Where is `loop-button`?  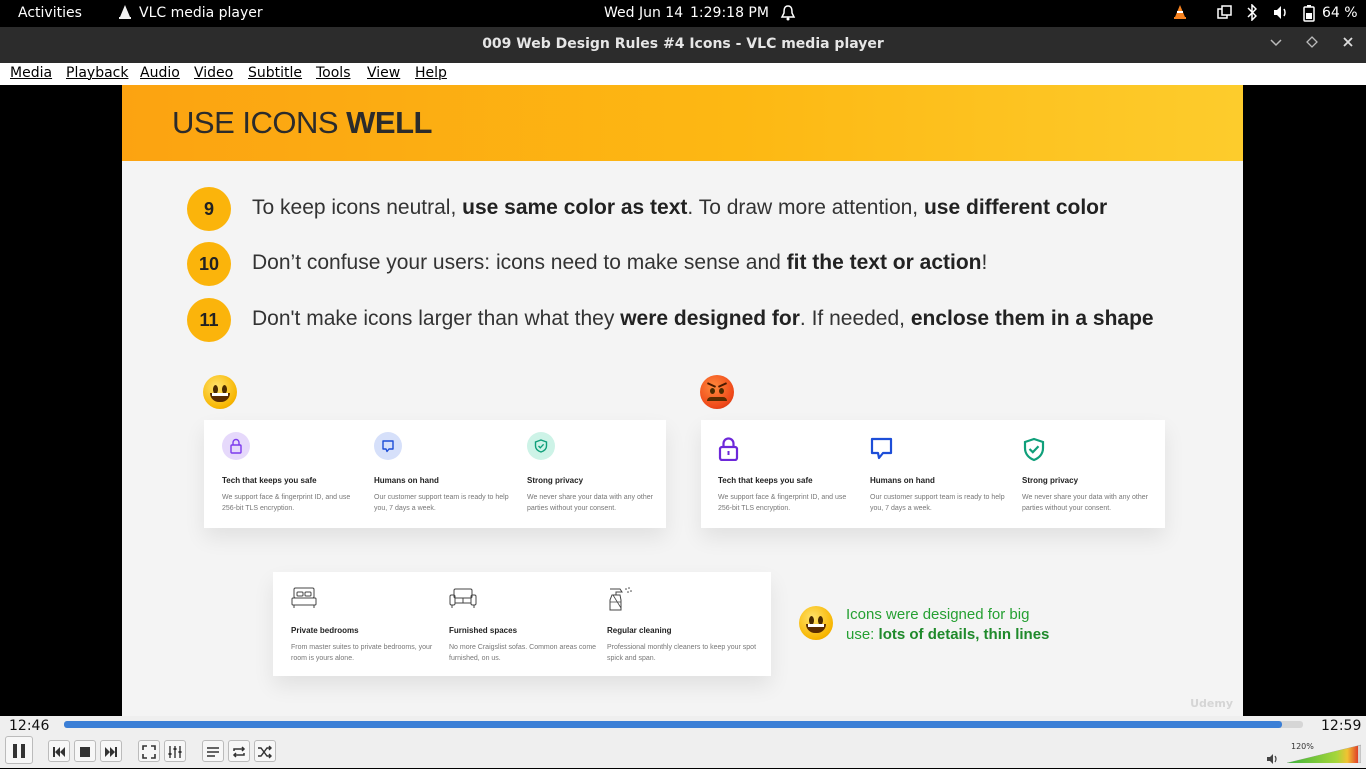
loop-button is located at coordinates (239, 751).